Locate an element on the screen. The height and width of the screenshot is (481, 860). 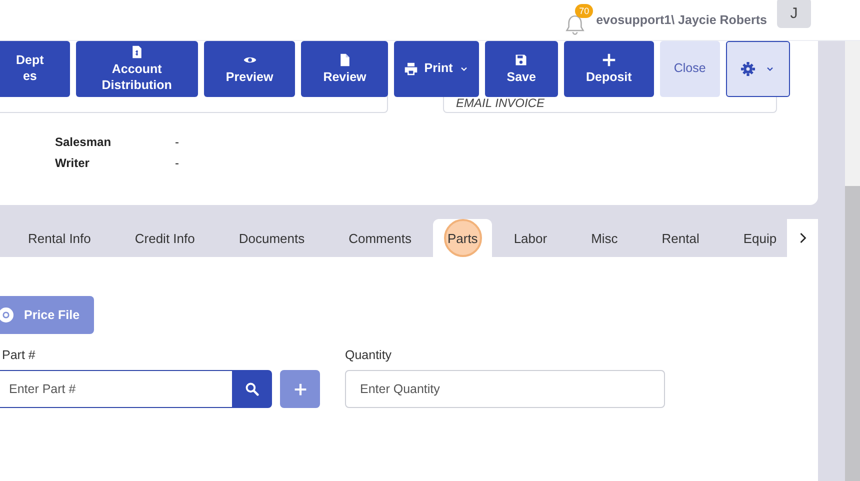
toolbar-button: Dept es is located at coordinates (35, 69).